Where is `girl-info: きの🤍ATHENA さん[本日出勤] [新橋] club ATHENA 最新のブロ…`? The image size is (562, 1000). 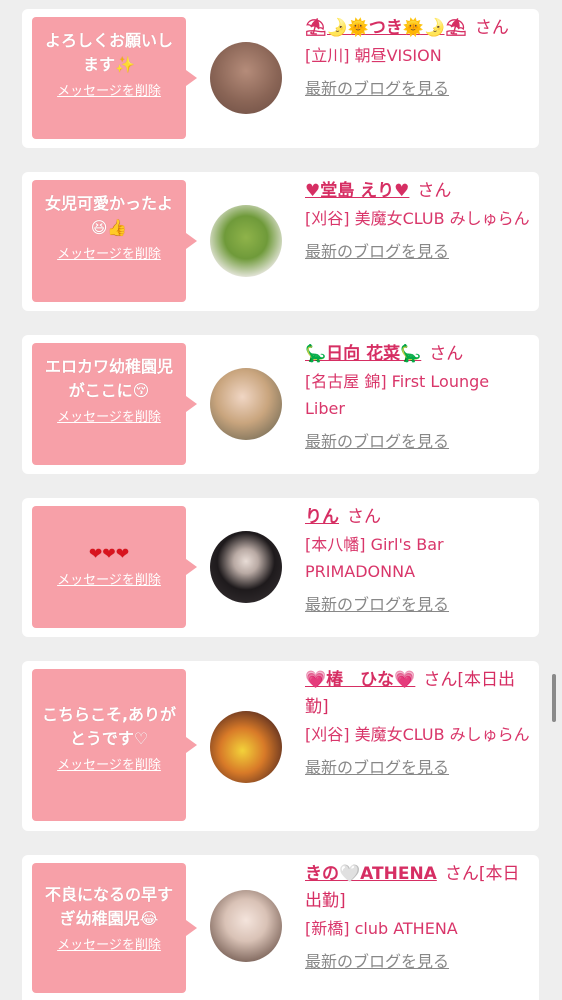
girl-info: きの🤍ATHENA さん[本日出勤] [新橋] club ATHENA 最新のブロ… is located at coordinates (418, 916).